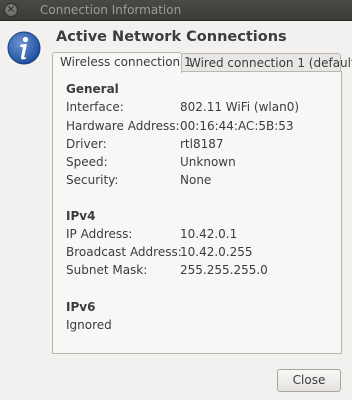 This screenshot has height=400, width=352. Describe the element at coordinates (216, 252) in the screenshot. I see `broadcast-address-value: 10.42.0.255` at that location.